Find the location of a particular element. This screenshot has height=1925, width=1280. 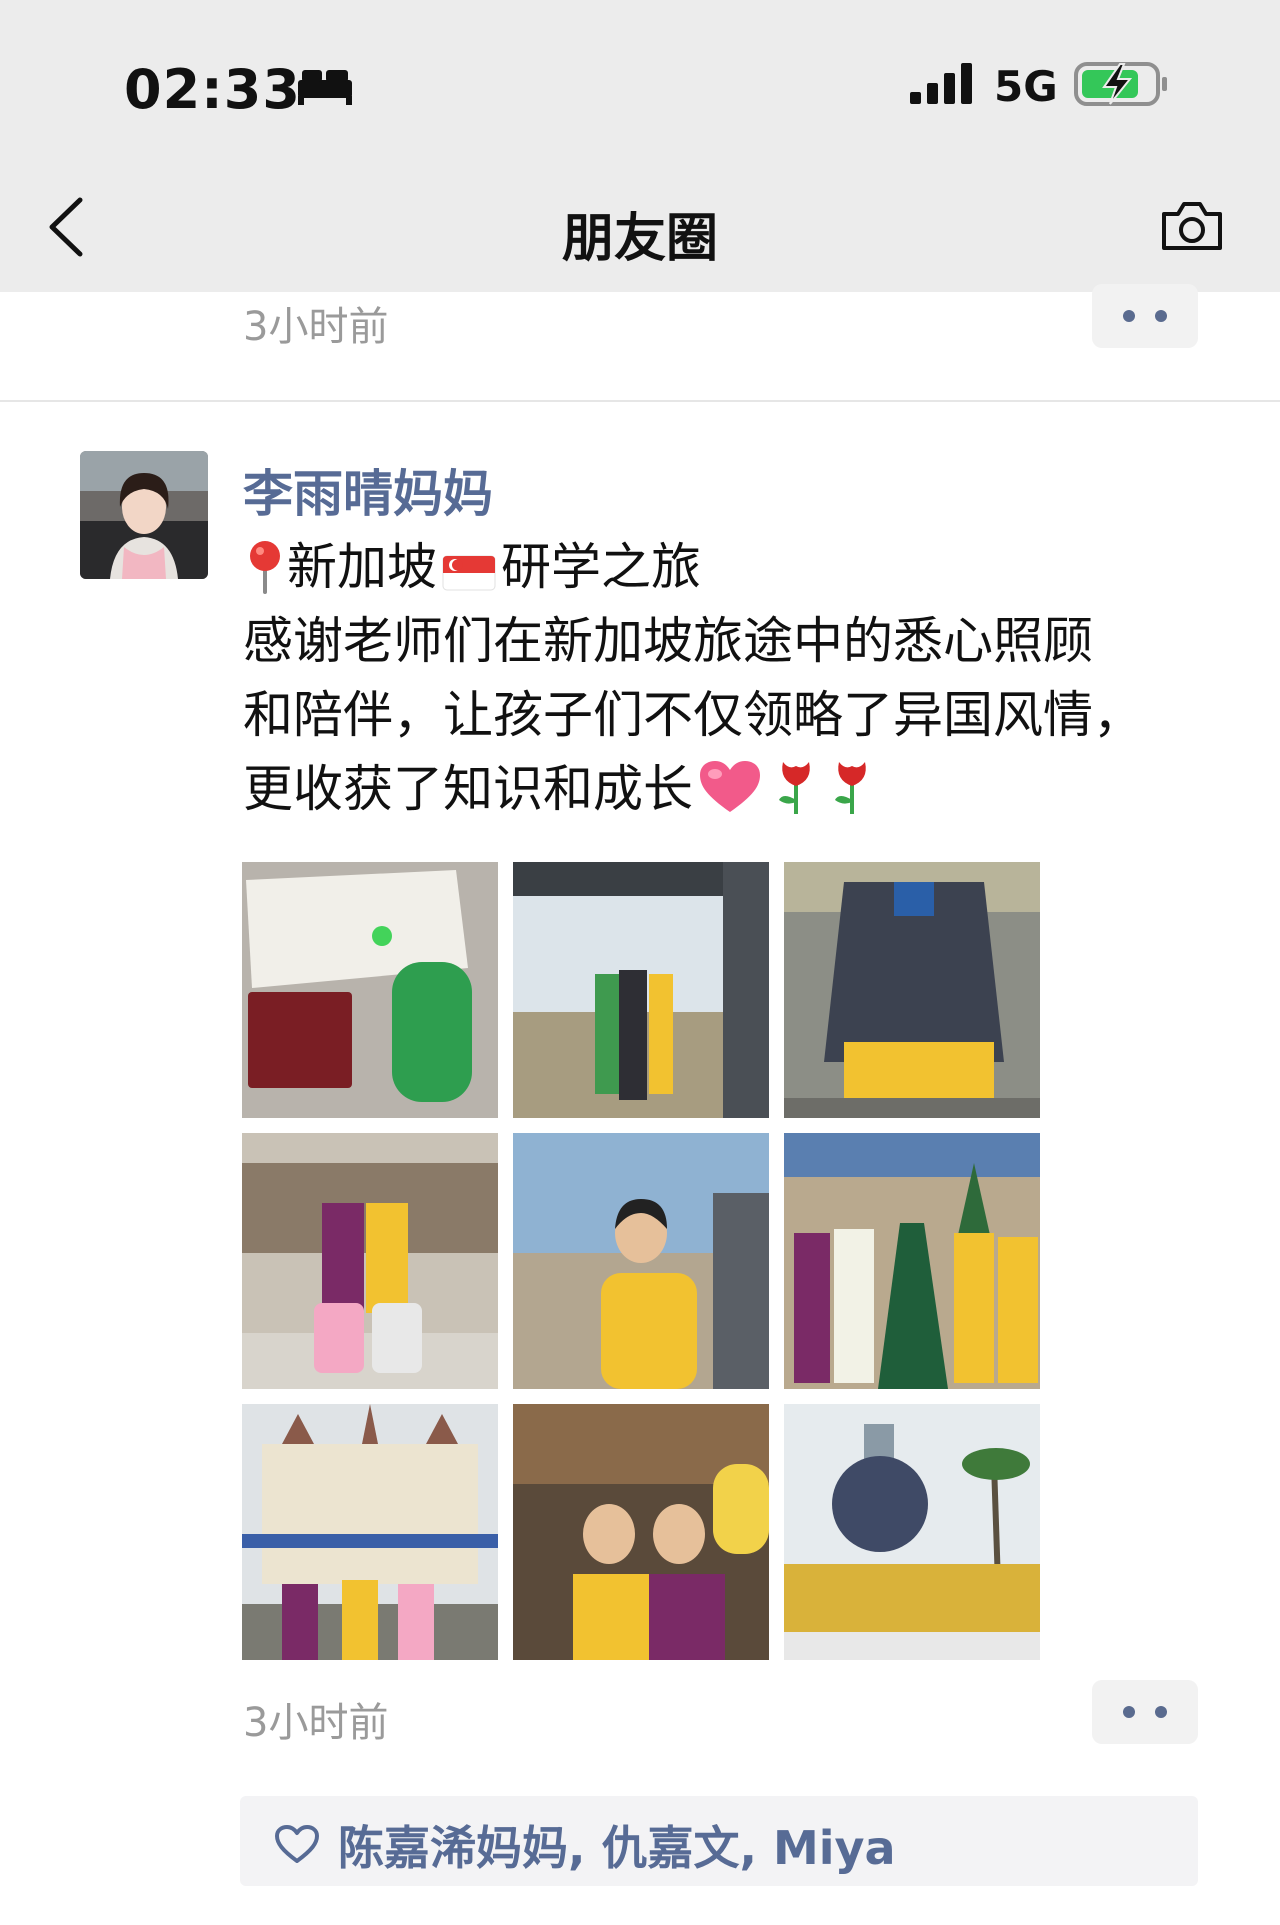

post-line: 新加坡 研学之旅 is located at coordinates (733, 567).